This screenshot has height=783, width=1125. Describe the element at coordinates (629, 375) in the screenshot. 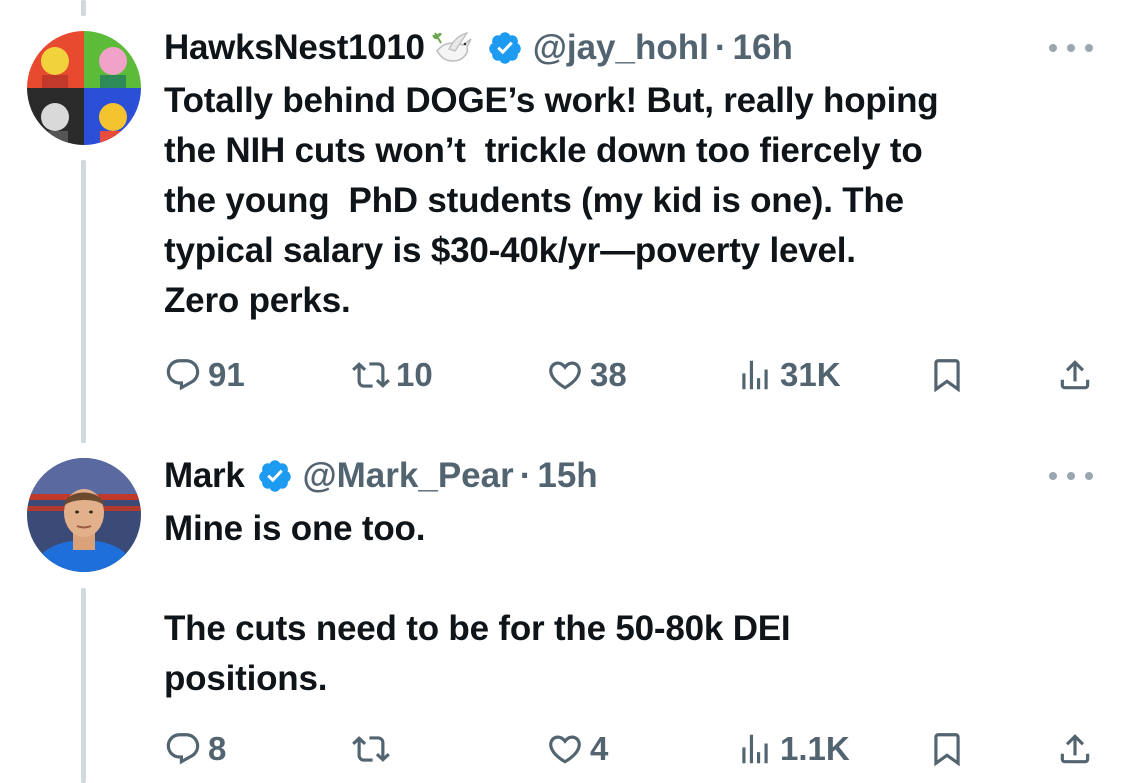

I see `action-bar: 91 10 38 31K` at that location.